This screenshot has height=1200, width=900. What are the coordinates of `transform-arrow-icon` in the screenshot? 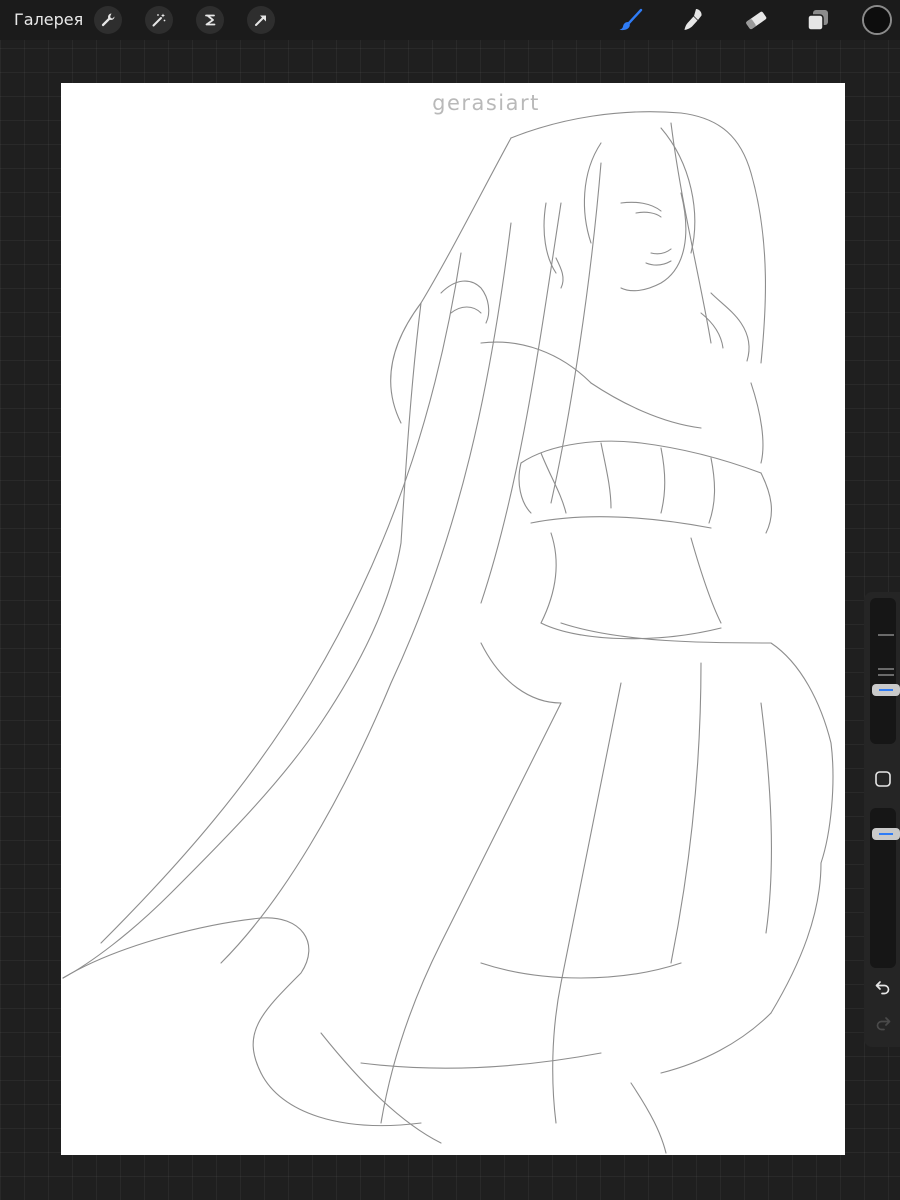 It's located at (260, 20).